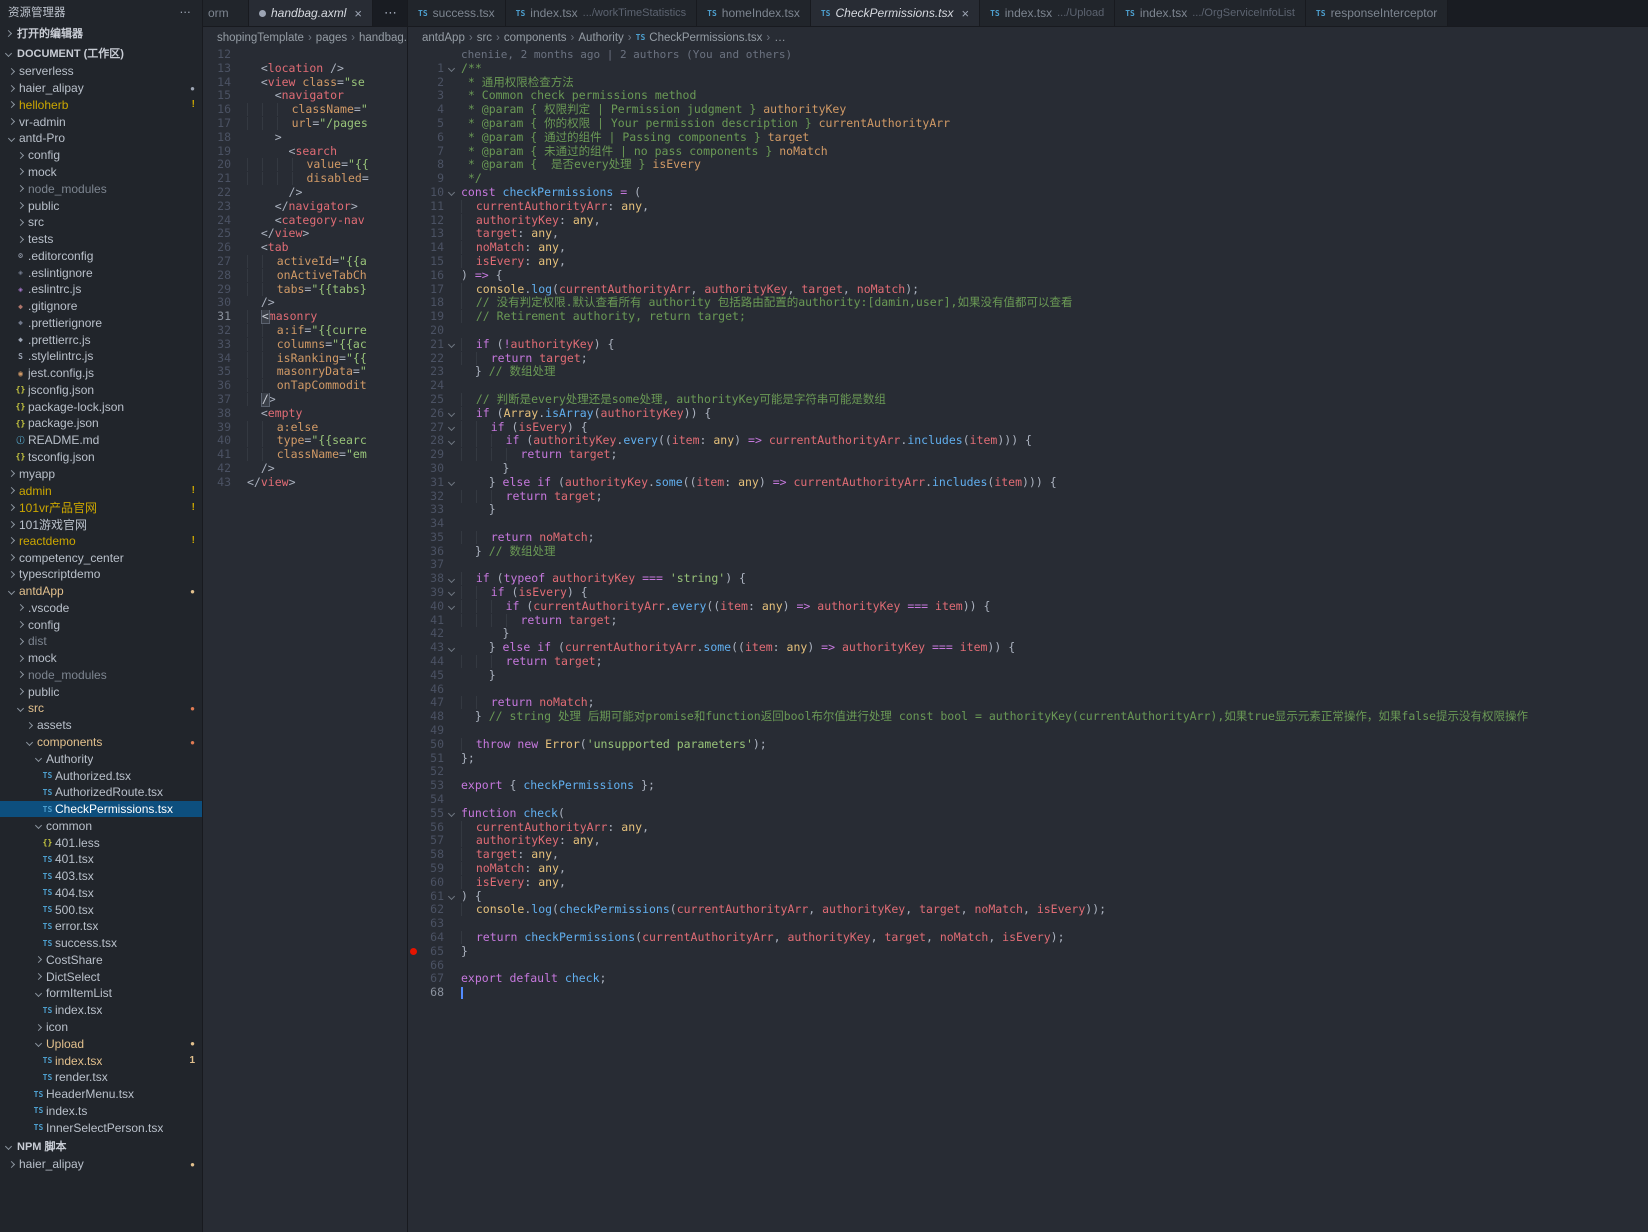 This screenshot has height=1232, width=1648. Describe the element at coordinates (383, 38) in the screenshot. I see `breadcrumb-item: handbag.axml` at that location.